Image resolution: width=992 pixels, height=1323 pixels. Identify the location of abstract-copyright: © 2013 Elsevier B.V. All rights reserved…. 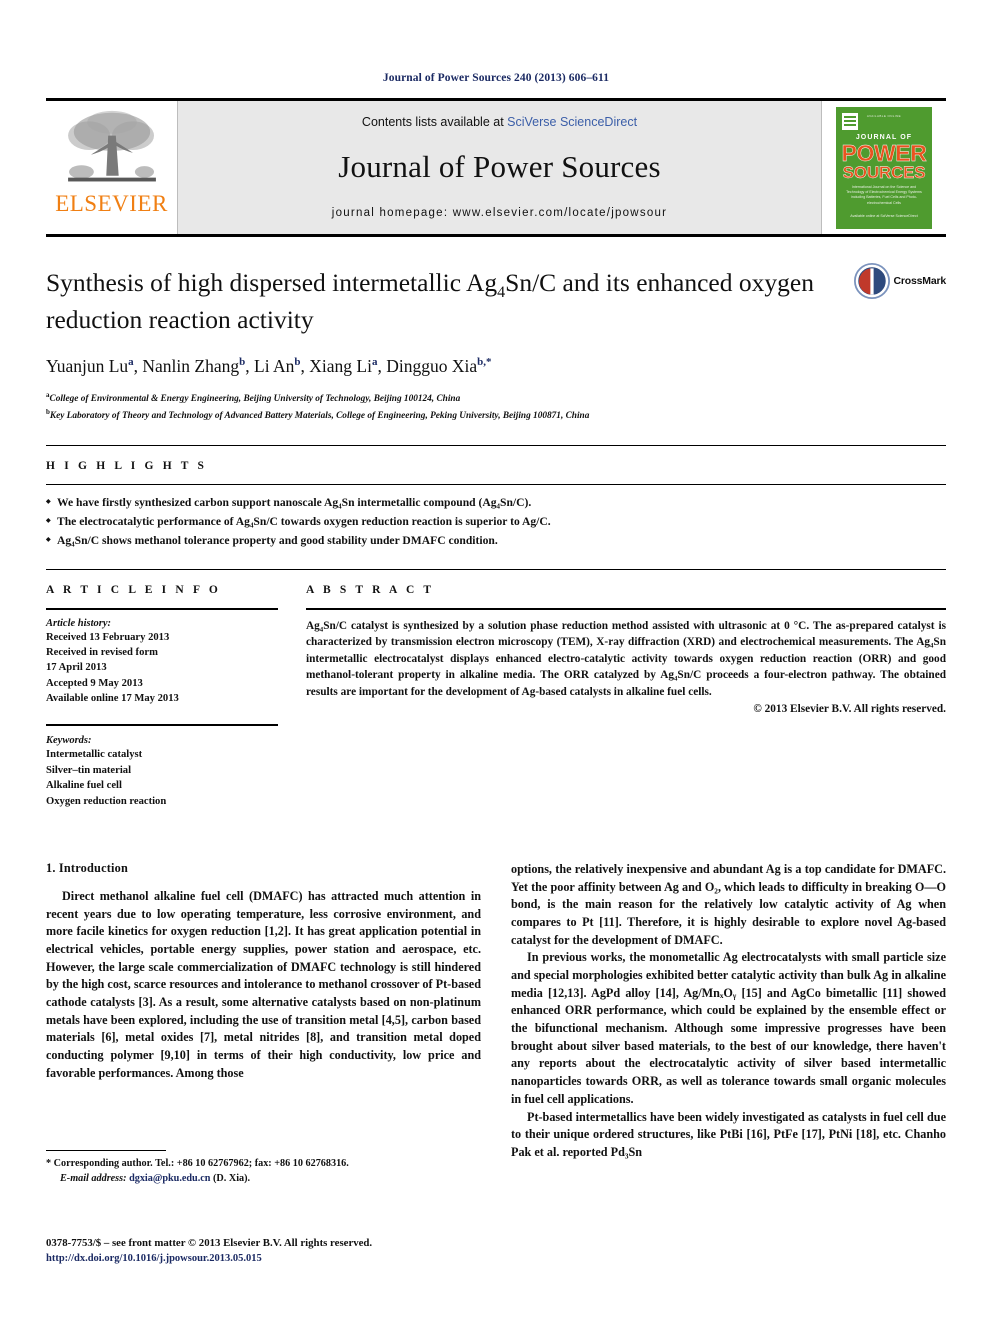
(849, 708).